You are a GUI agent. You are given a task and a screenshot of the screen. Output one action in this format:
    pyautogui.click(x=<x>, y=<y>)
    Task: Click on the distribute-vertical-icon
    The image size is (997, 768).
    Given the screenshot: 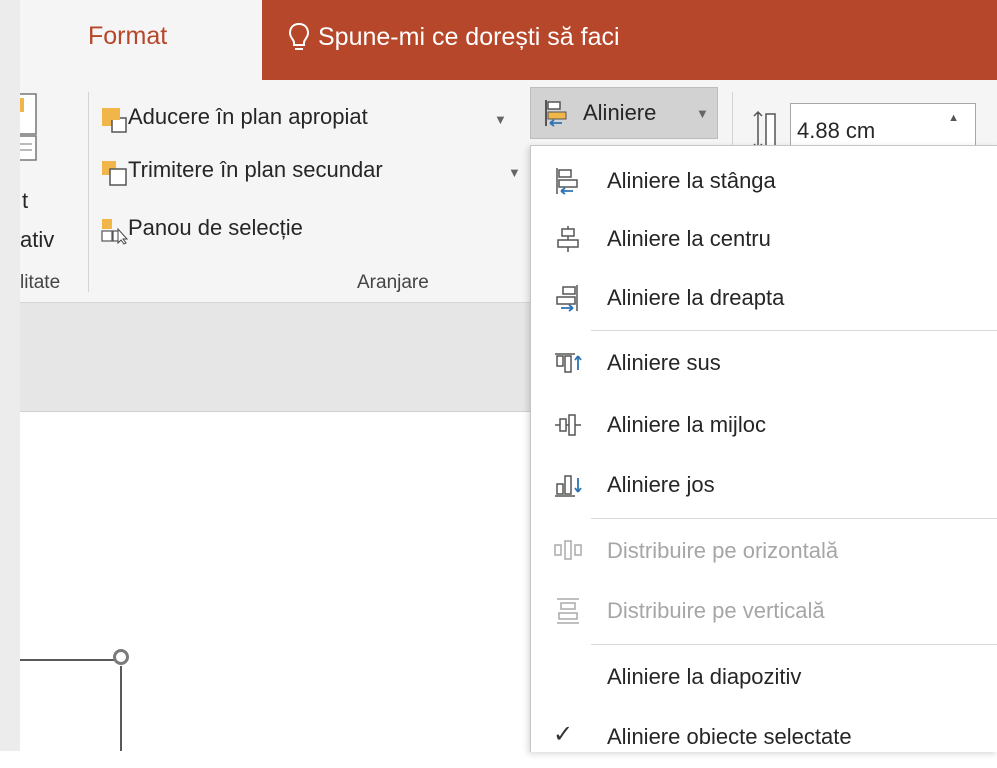 What is the action you would take?
    pyautogui.click(x=568, y=611)
    